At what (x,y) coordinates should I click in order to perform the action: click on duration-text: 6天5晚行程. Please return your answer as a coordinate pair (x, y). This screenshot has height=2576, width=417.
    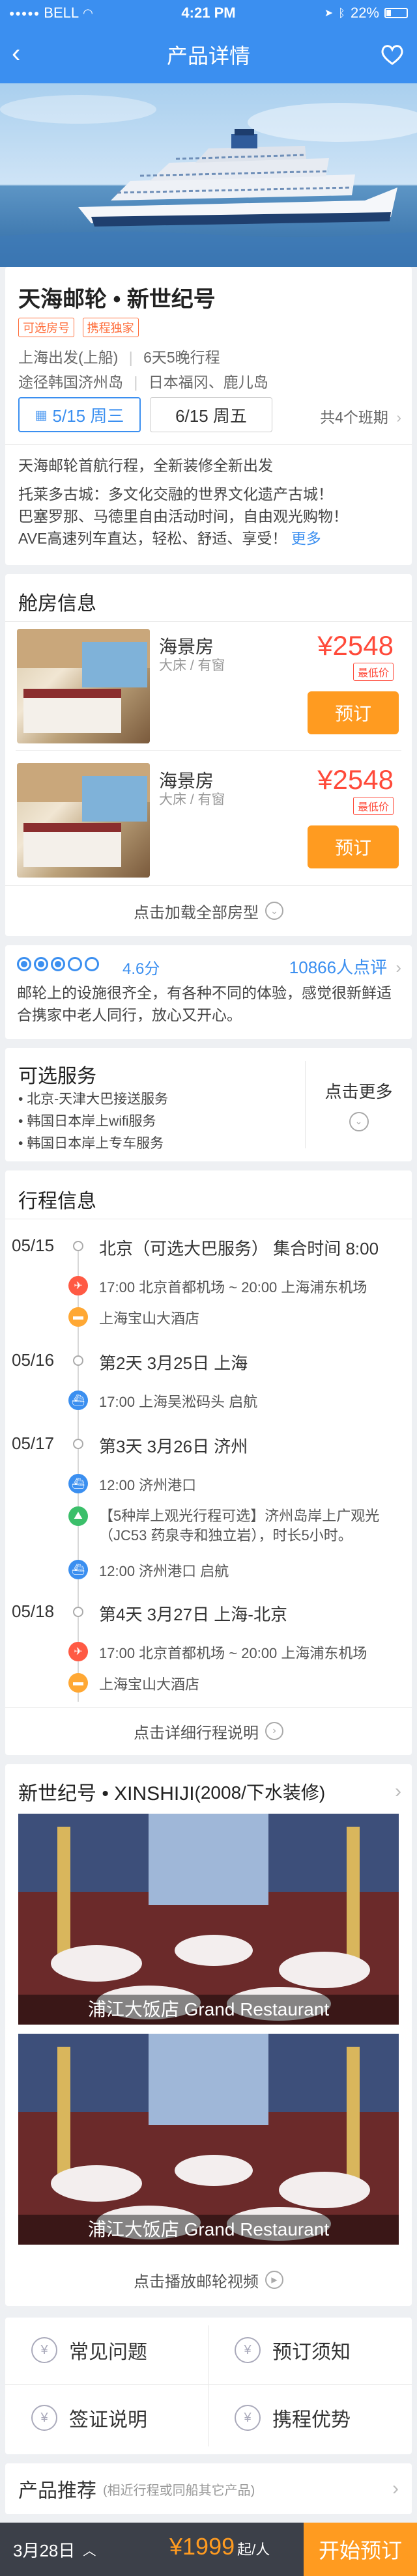
    Looking at the image, I should click on (181, 357).